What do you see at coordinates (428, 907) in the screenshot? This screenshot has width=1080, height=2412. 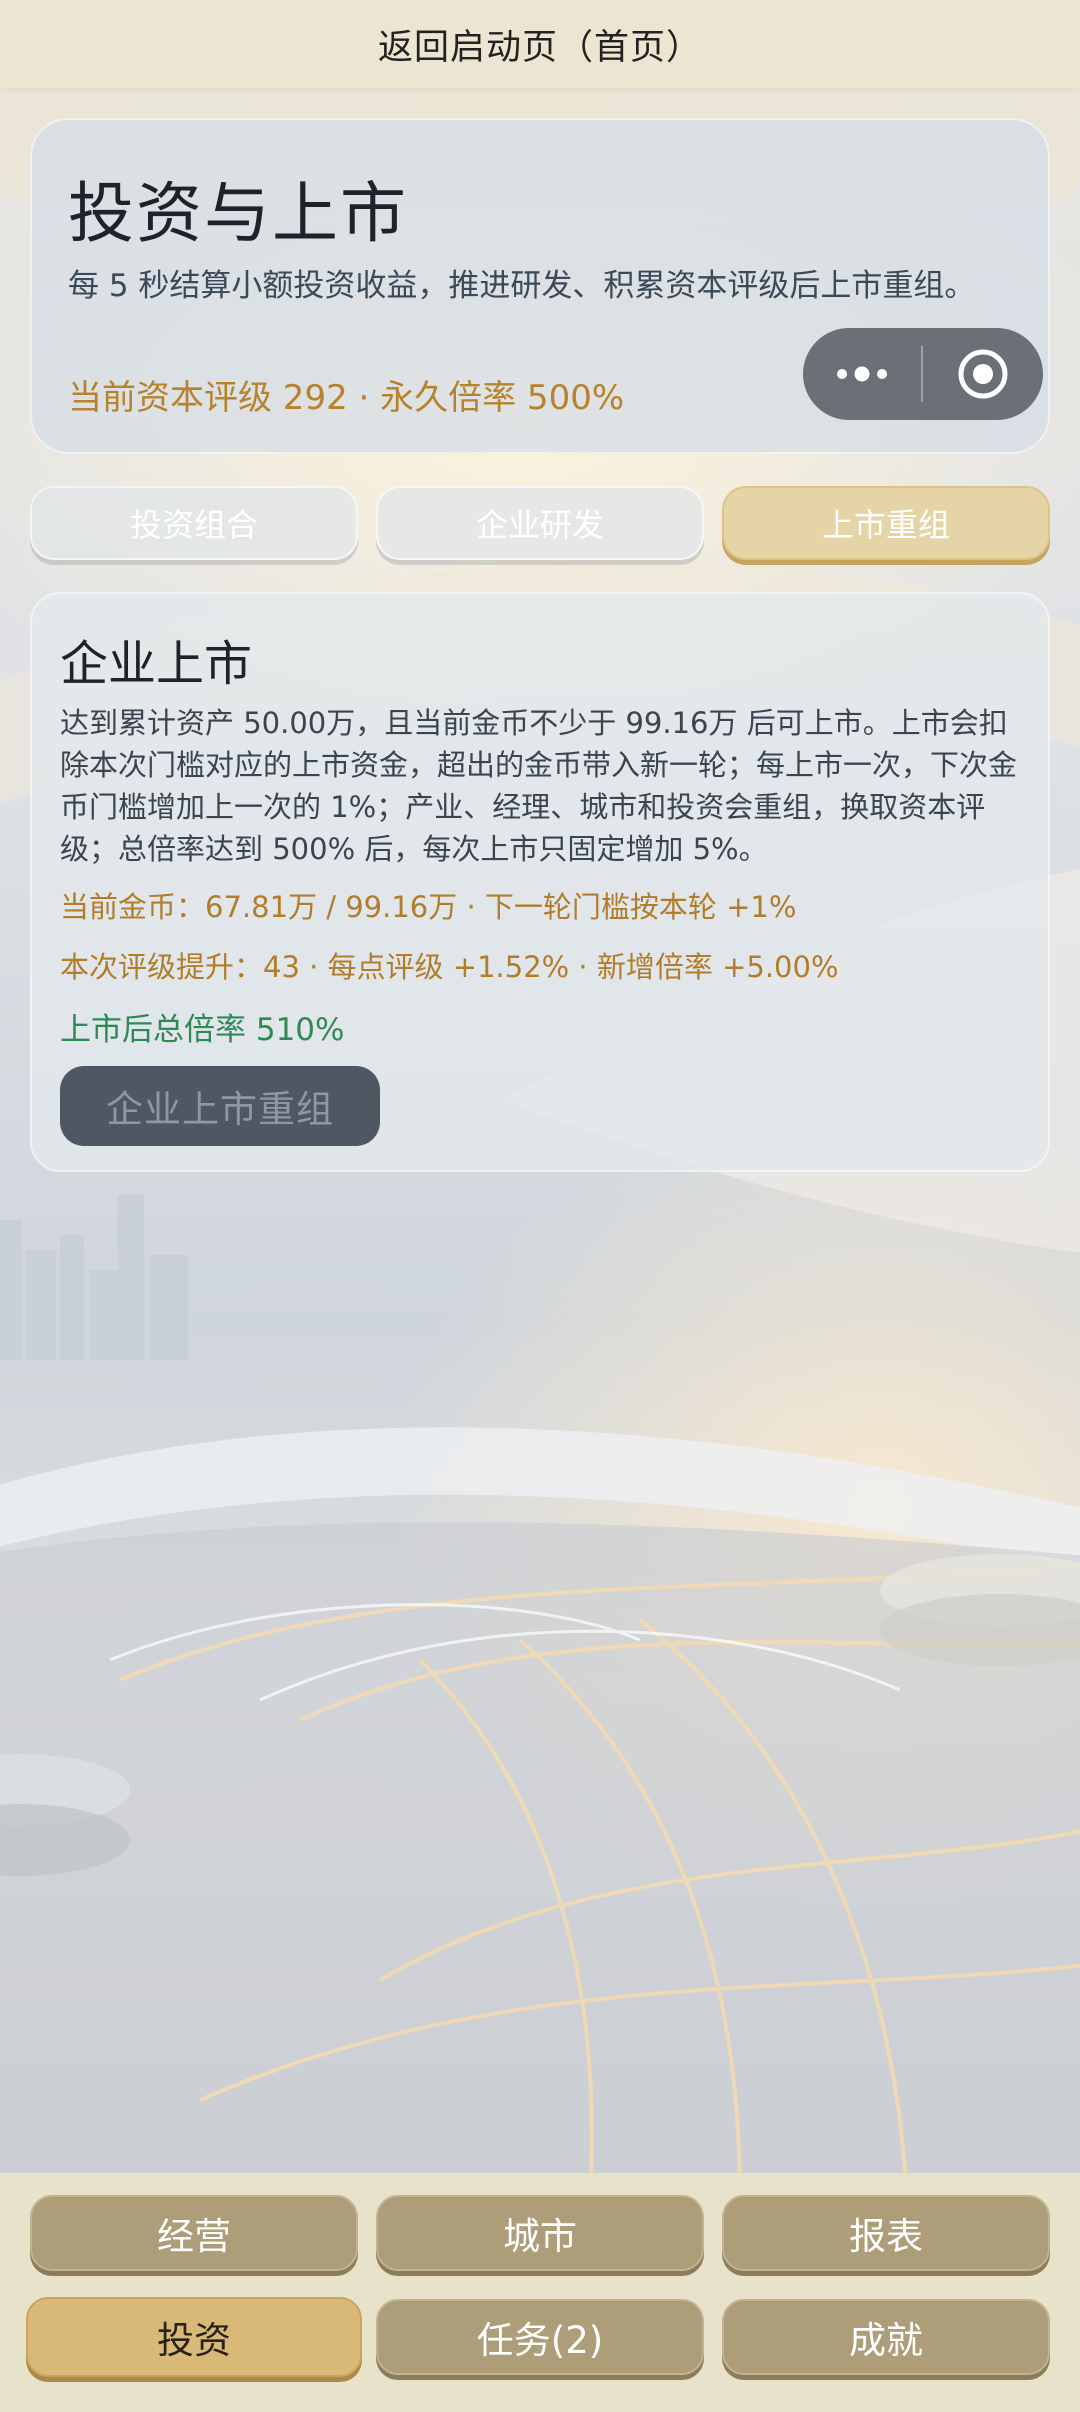 I see `coins-status: 当前金币：67.81万 / 99.16万 · 下一轮门槛按本轮 +1%` at bounding box center [428, 907].